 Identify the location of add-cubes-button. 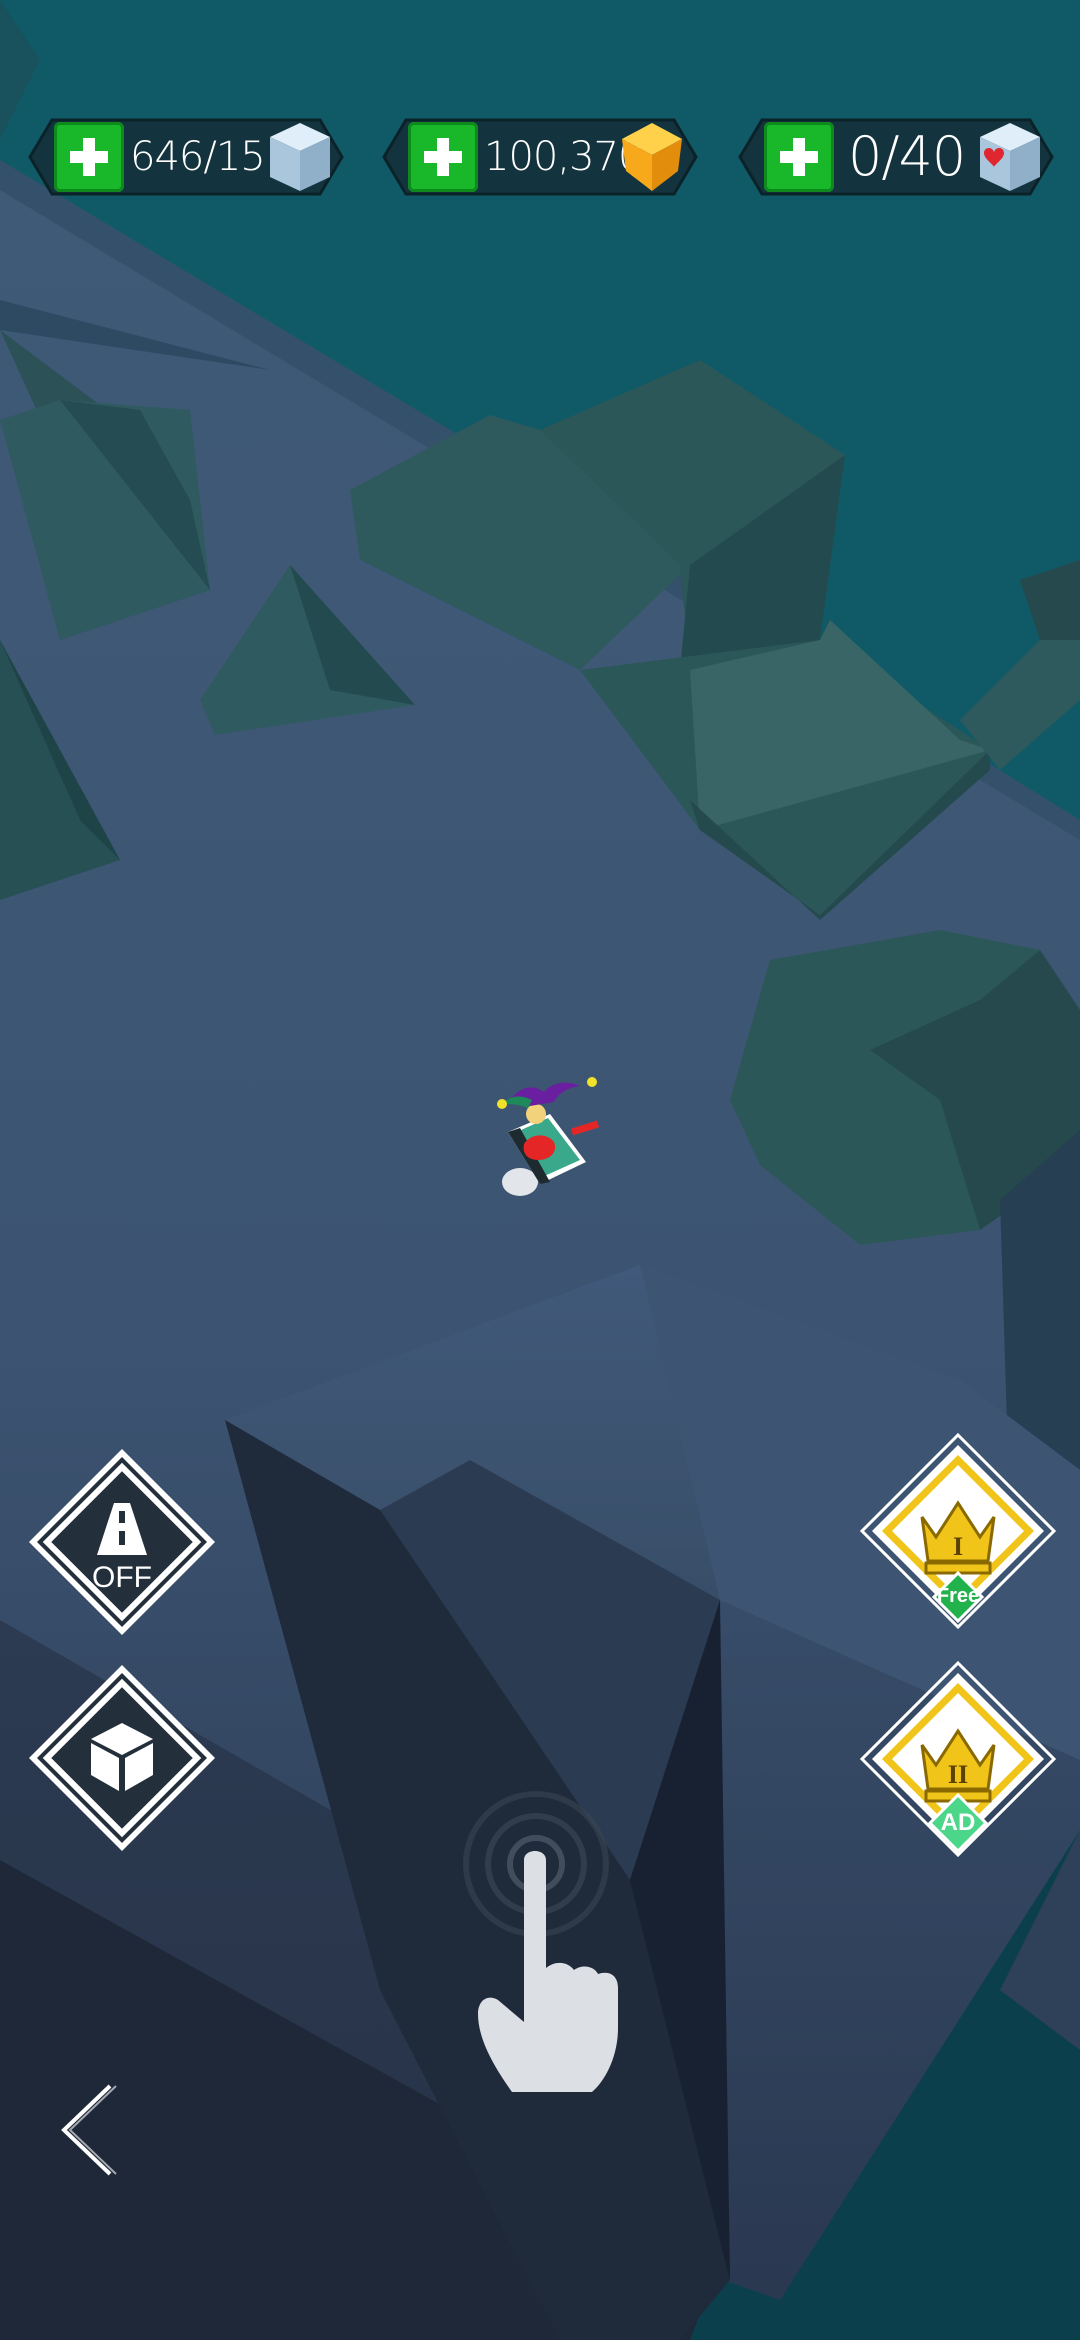
(89, 157).